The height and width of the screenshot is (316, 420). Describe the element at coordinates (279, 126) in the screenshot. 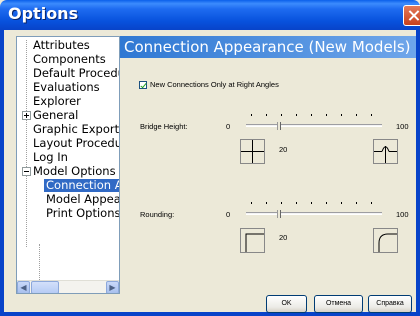

I see `bridge-height-thumb` at that location.